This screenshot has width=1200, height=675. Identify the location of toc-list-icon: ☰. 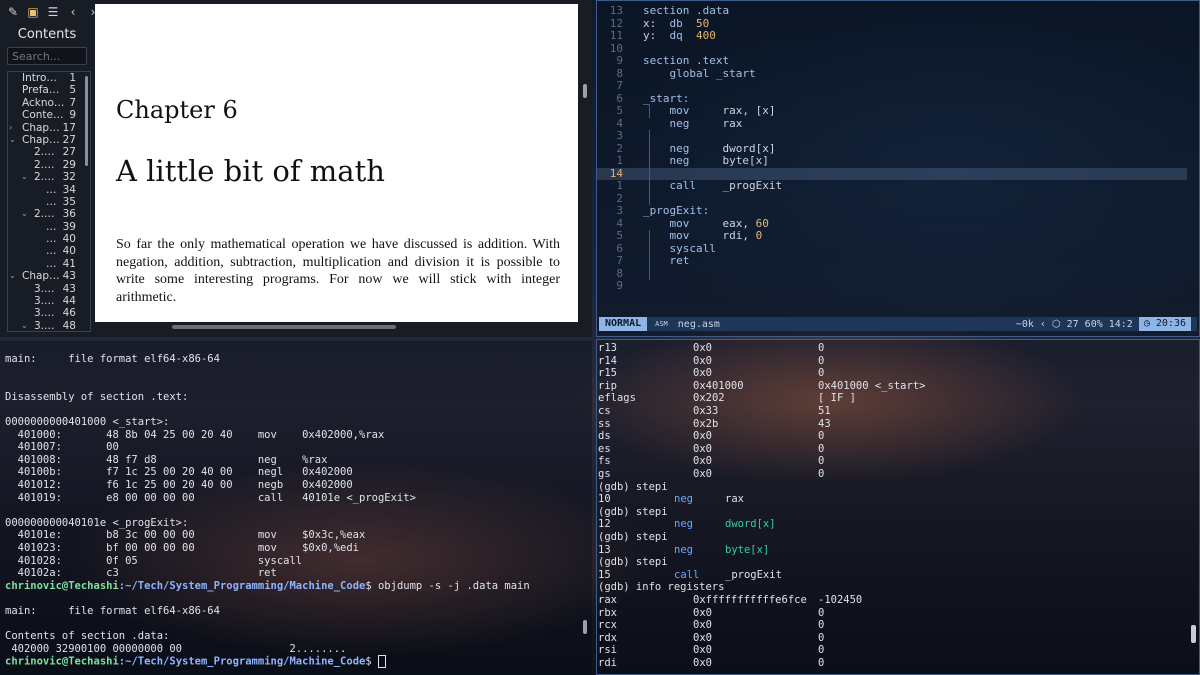
(53, 12).